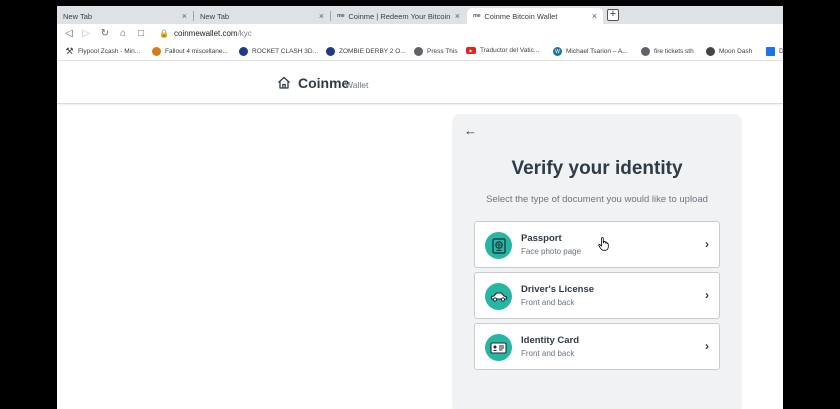  Describe the element at coordinates (123, 33) in the screenshot. I see `home-icon: ⌂` at that location.